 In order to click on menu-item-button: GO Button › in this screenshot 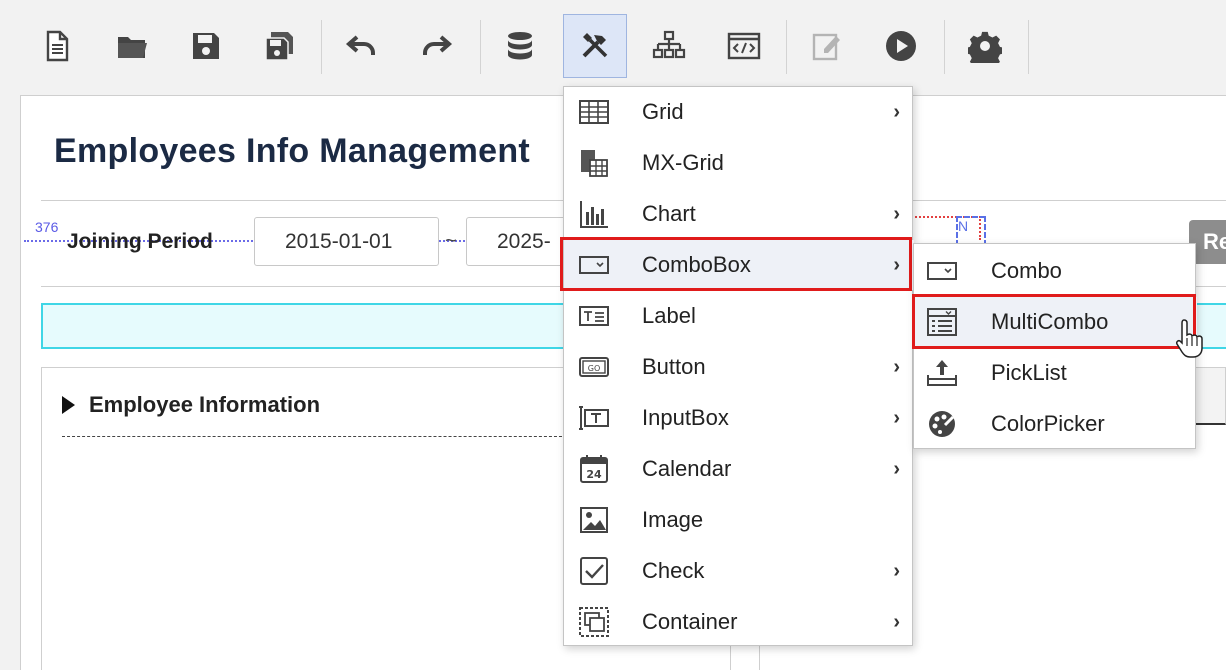, I will do `click(739, 367)`.